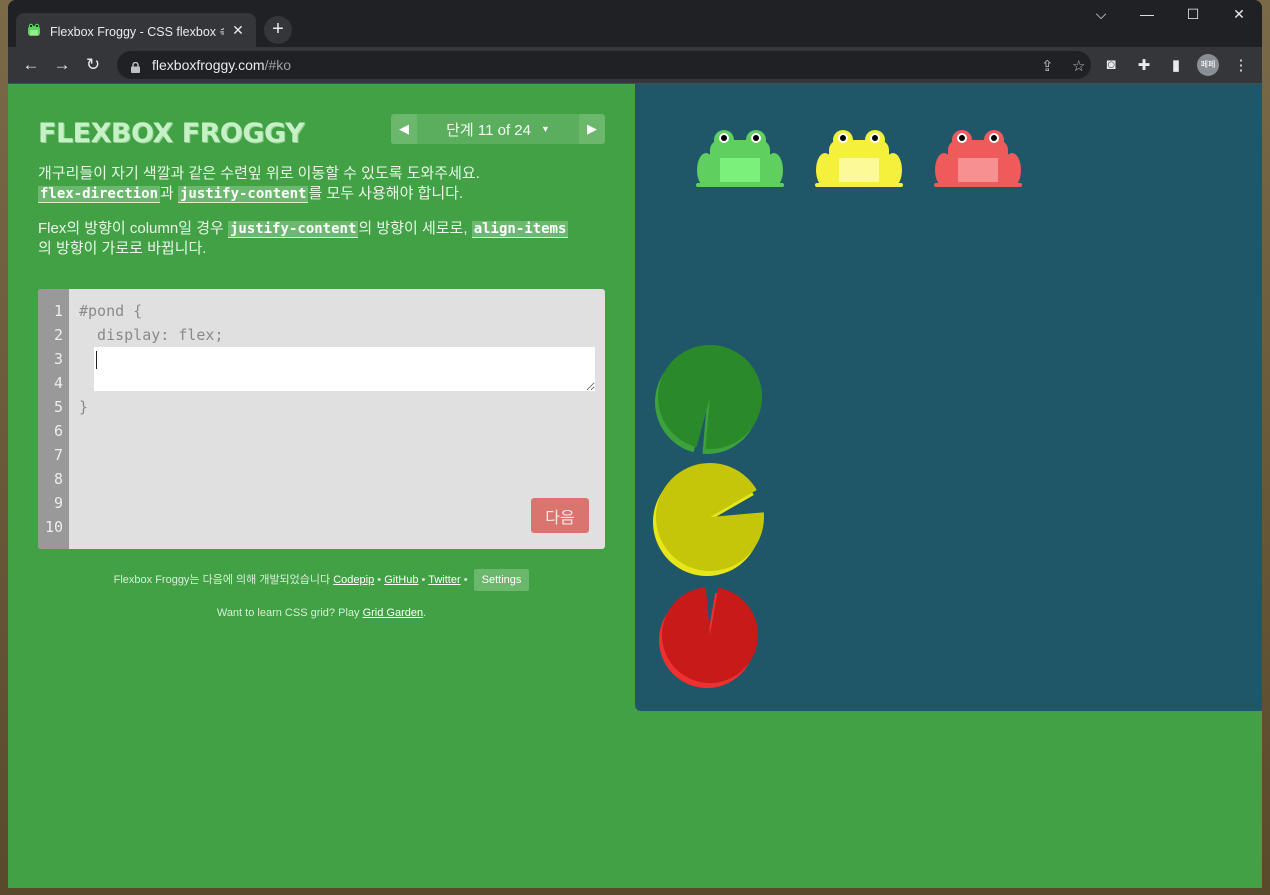 The width and height of the screenshot is (1270, 895). I want to click on forward-arrow-icon: →, so click(62, 65).